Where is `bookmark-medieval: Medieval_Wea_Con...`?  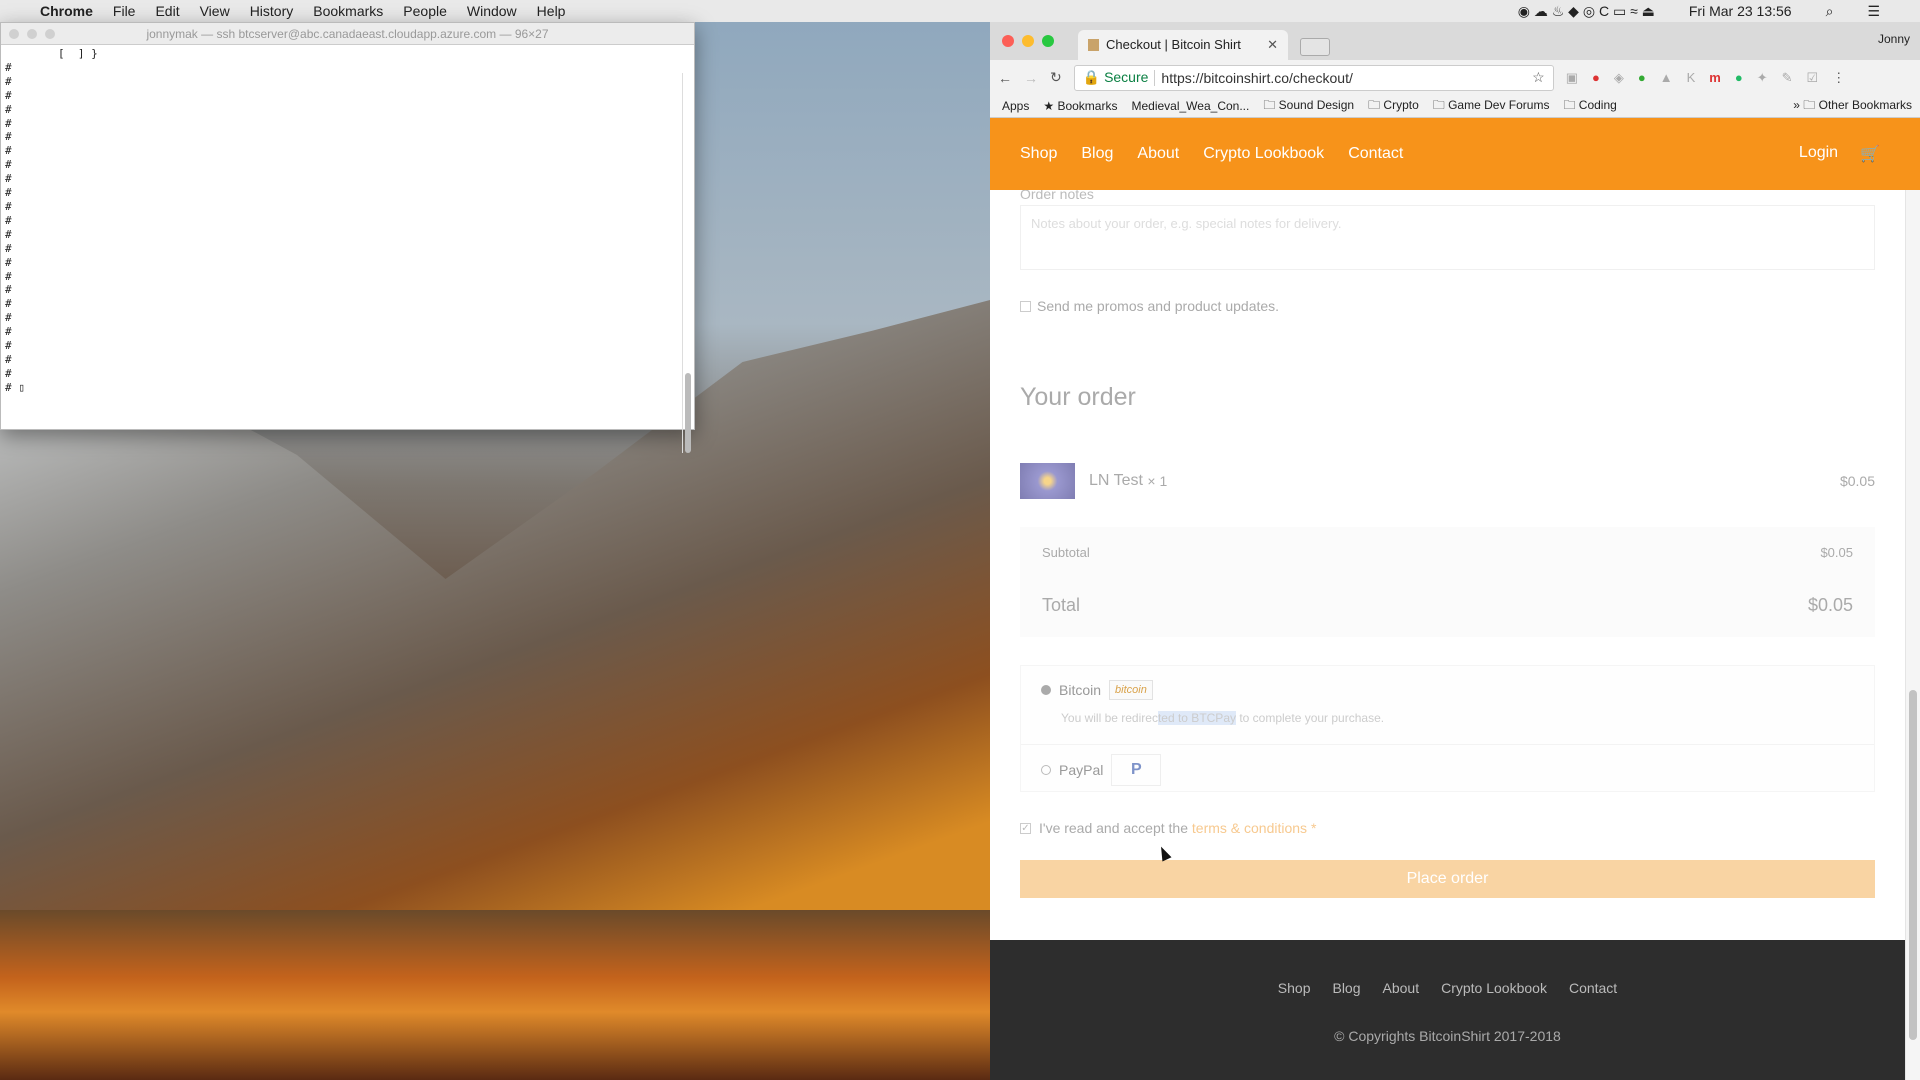 bookmark-medieval: Medieval_Wea_Con... is located at coordinates (1190, 106).